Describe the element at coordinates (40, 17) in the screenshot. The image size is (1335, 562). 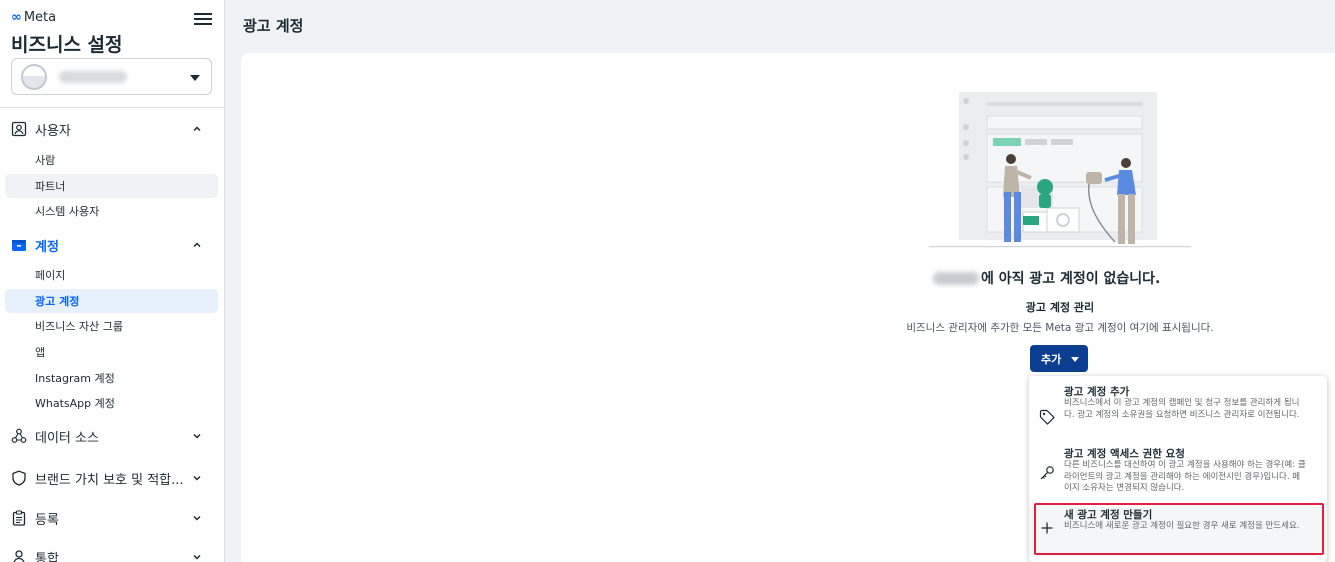
I see `meta-brand-text: Meta` at that location.